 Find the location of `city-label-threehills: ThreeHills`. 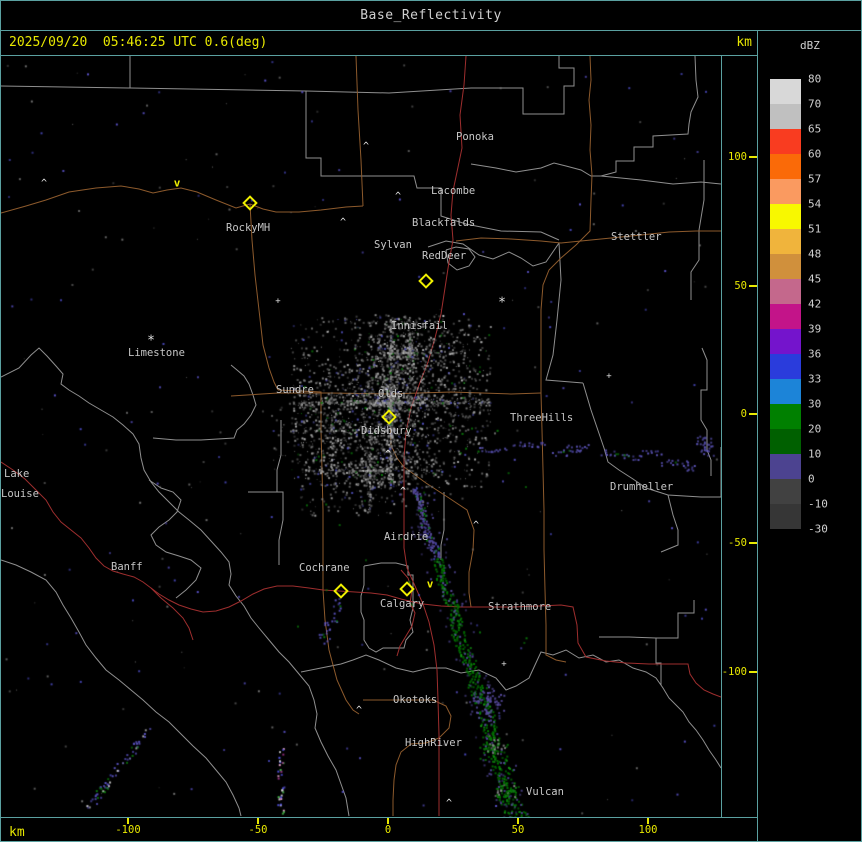

city-label-threehills: ThreeHills is located at coordinates (542, 417).